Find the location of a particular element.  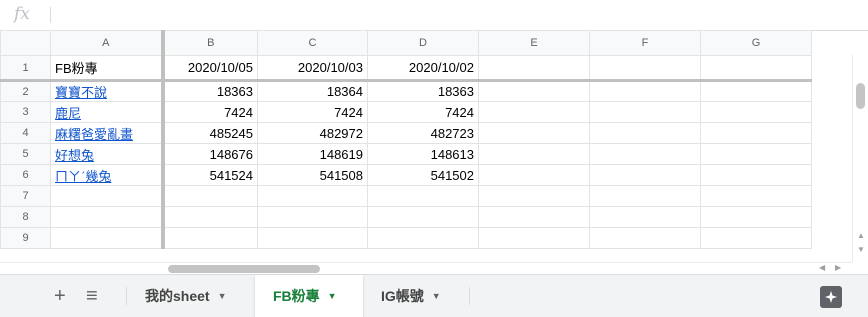

cell-a2: 寶寶不說 is located at coordinates (106, 91).